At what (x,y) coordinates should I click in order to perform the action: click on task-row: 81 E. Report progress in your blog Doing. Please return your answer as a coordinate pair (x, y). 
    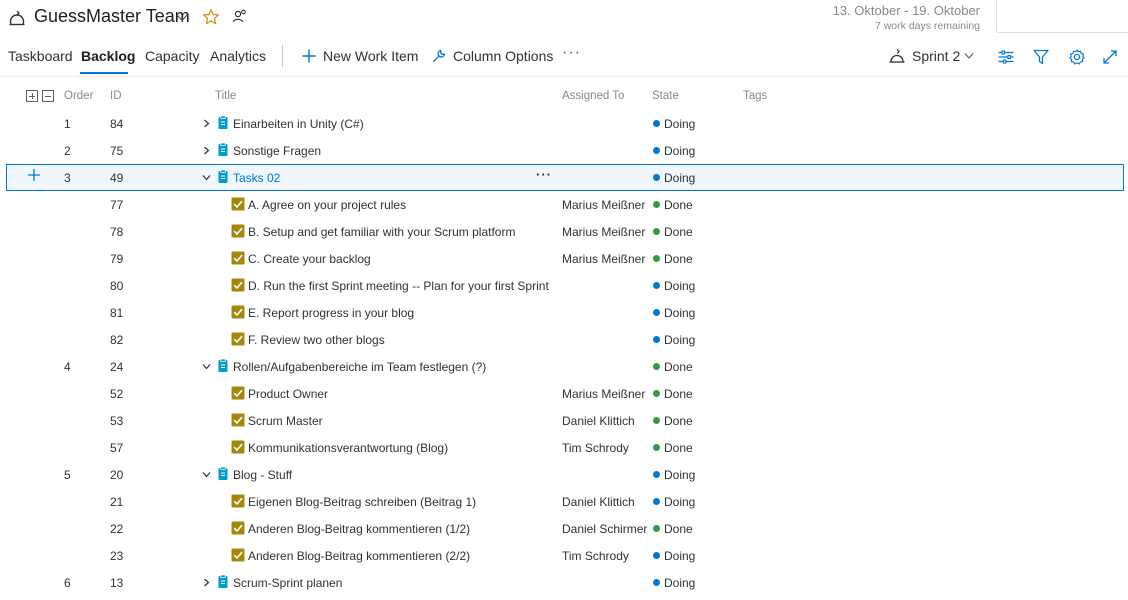
    Looking at the image, I should click on (564, 312).